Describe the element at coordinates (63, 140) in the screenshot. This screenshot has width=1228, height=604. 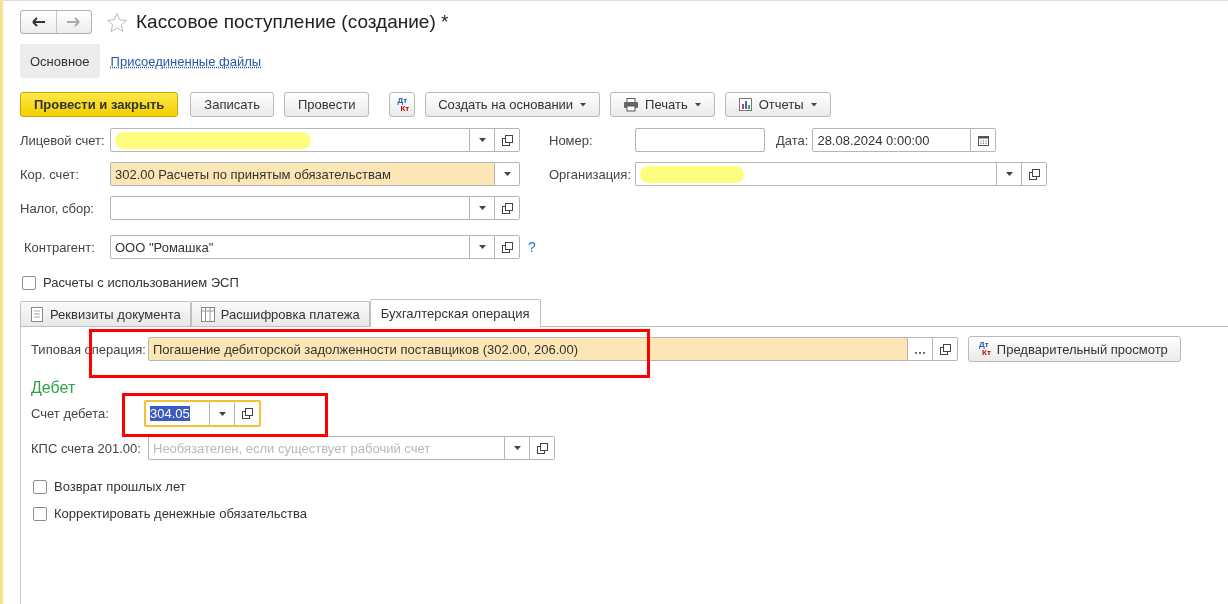
I see `field-label: Лицевой счет:` at that location.